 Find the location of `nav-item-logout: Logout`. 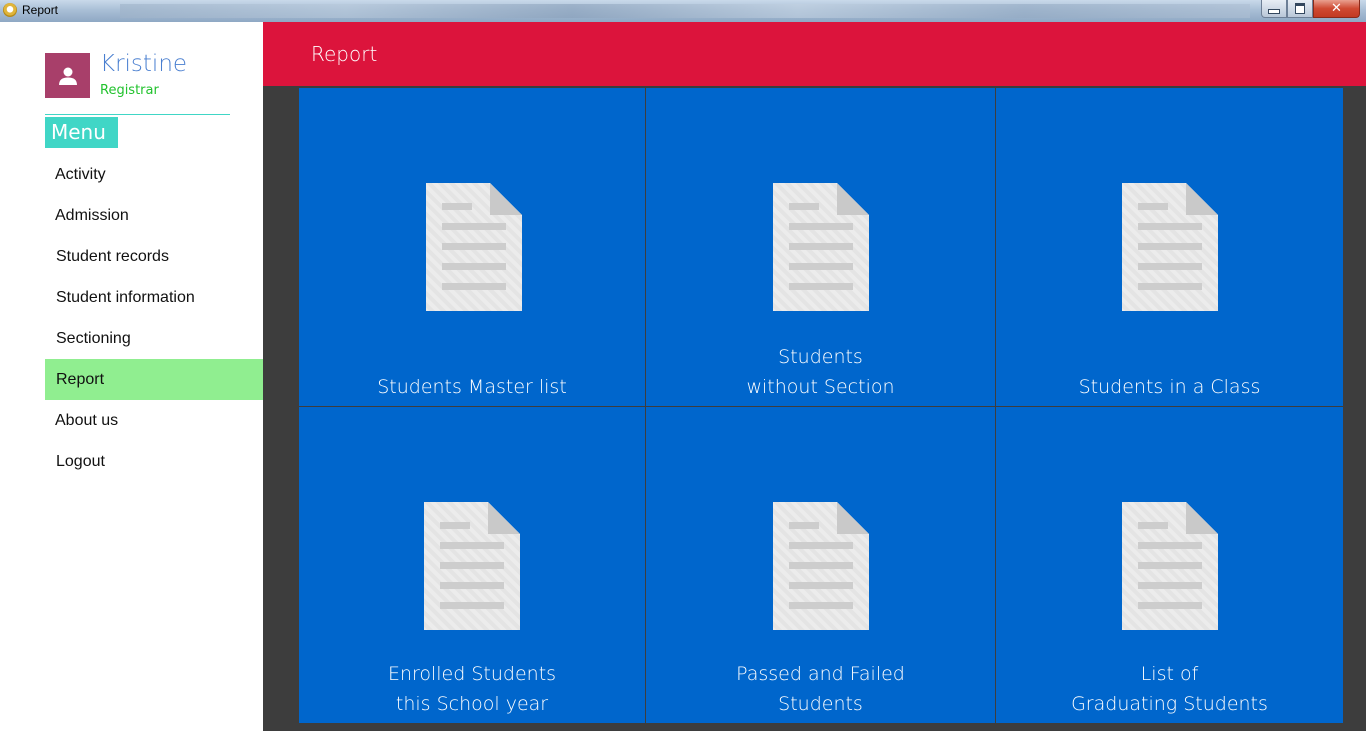

nav-item-logout: Logout is located at coordinates (154, 461).